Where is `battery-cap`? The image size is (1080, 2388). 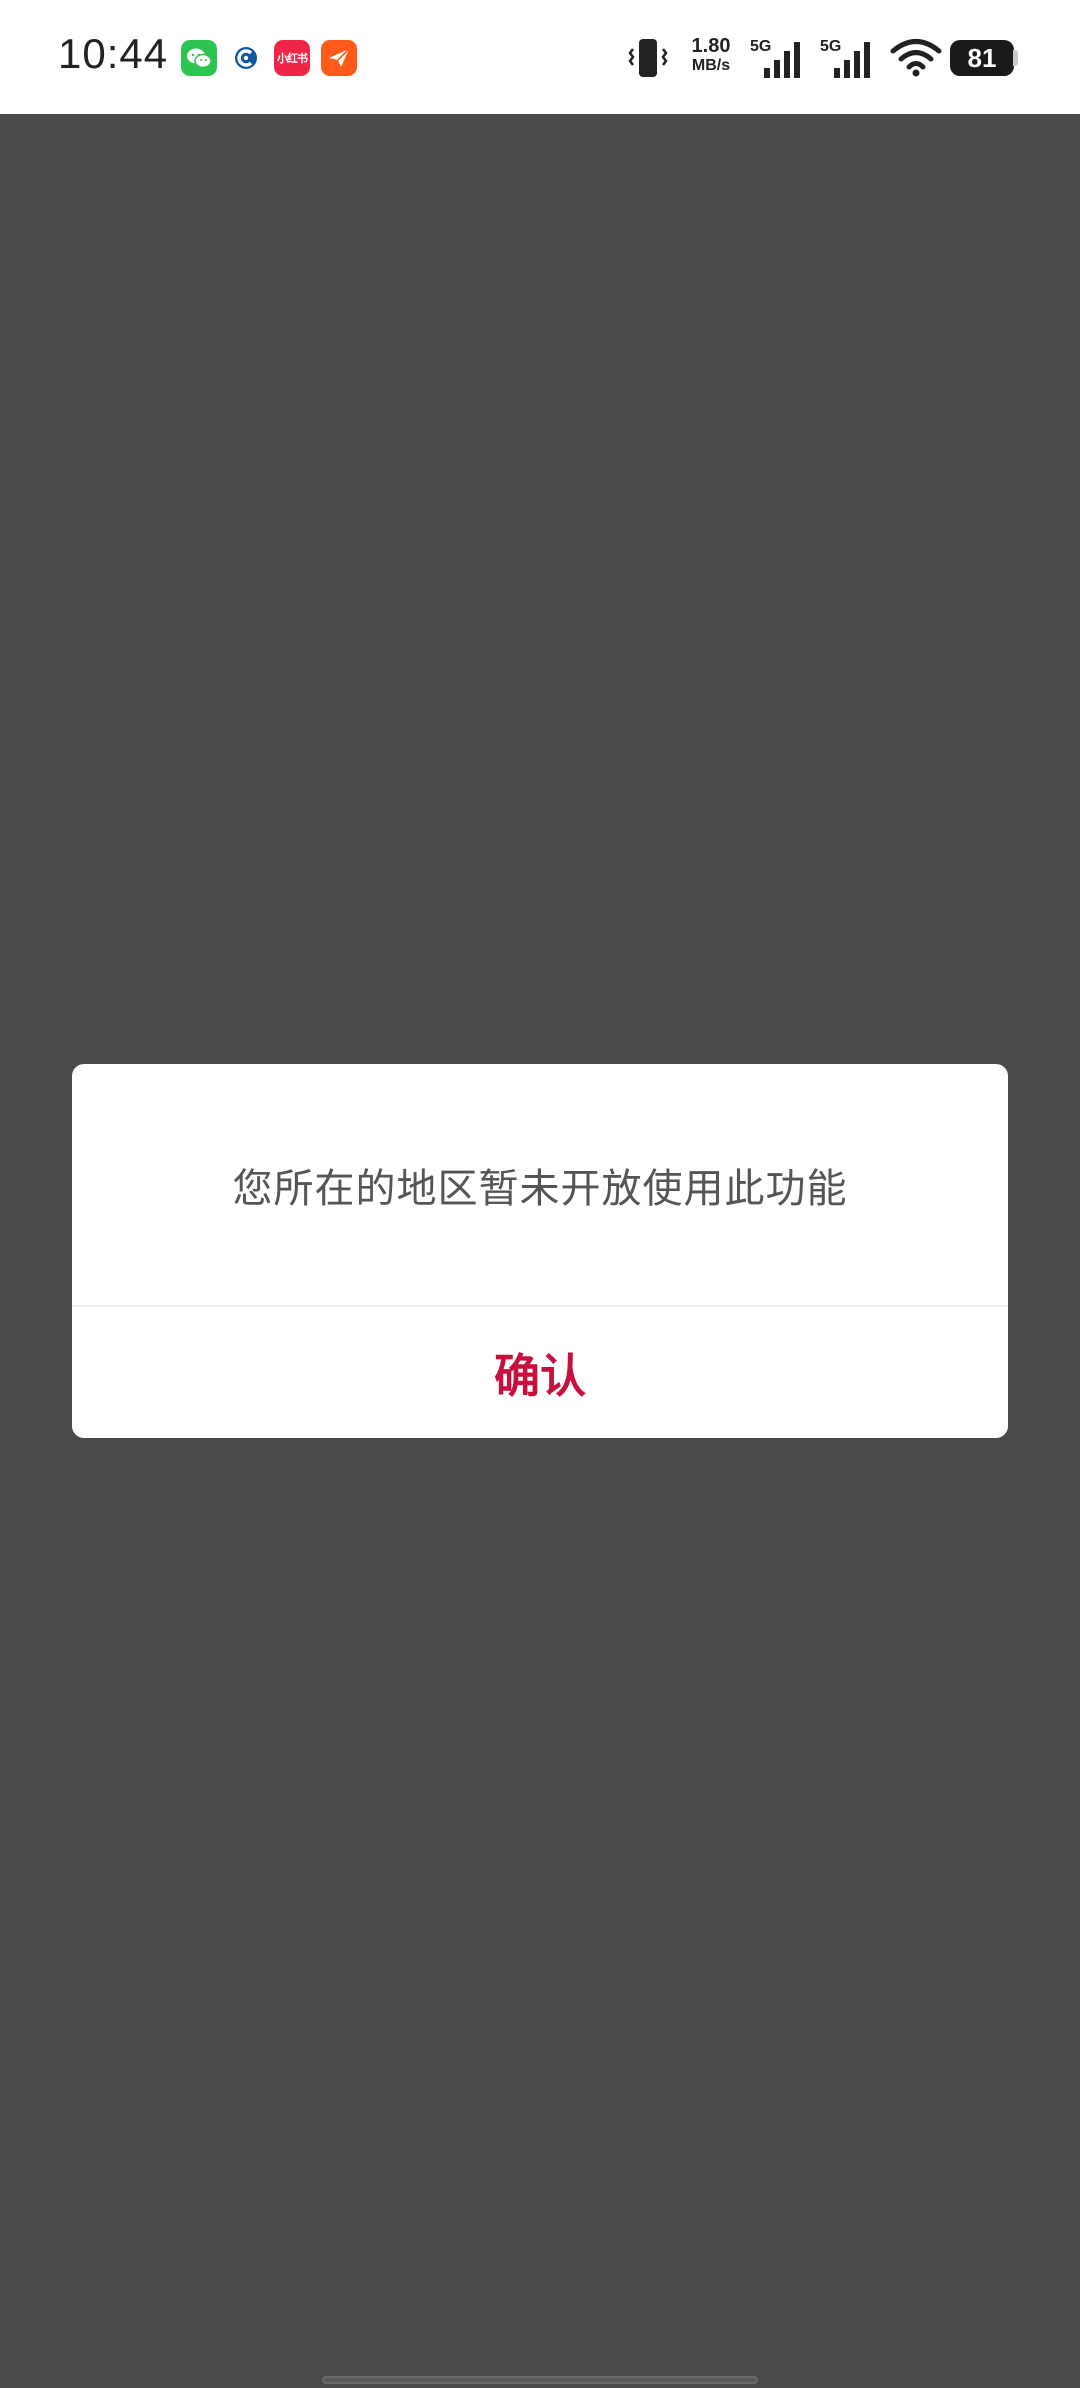
battery-cap is located at coordinates (1015, 58).